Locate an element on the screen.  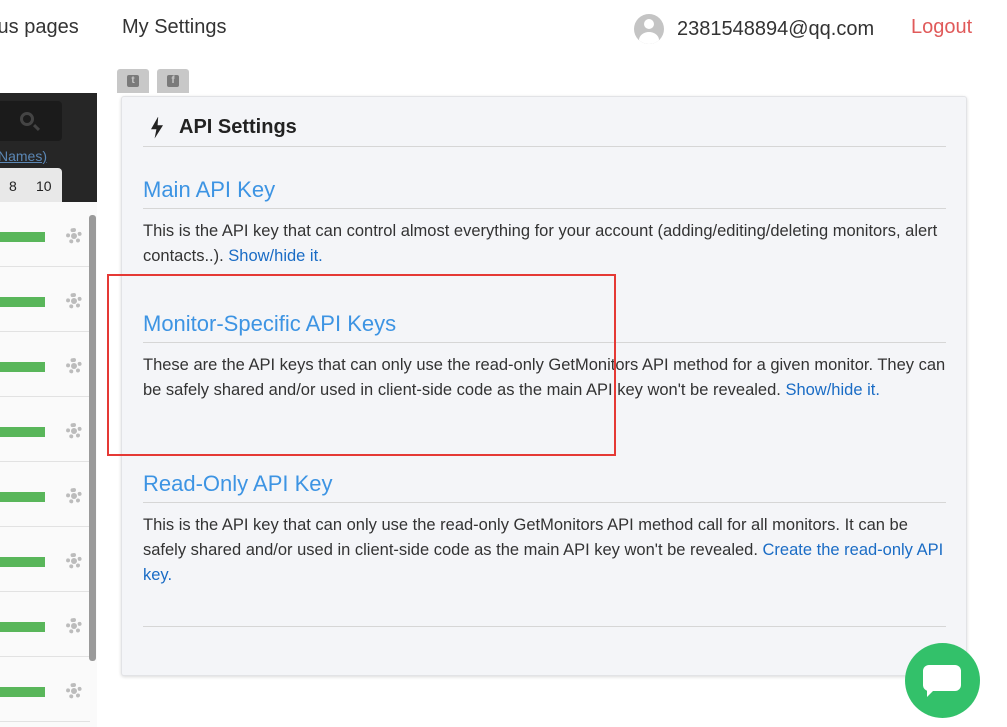
nav-my-settings: My Settings is located at coordinates (174, 27).